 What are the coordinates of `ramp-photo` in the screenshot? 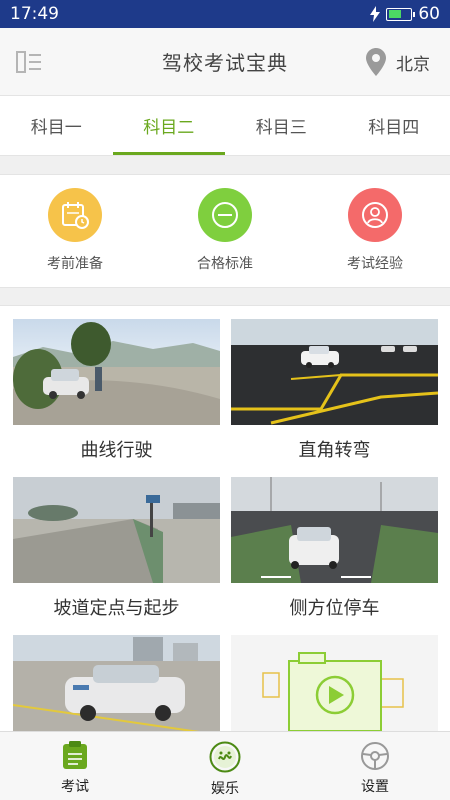 It's located at (116, 530).